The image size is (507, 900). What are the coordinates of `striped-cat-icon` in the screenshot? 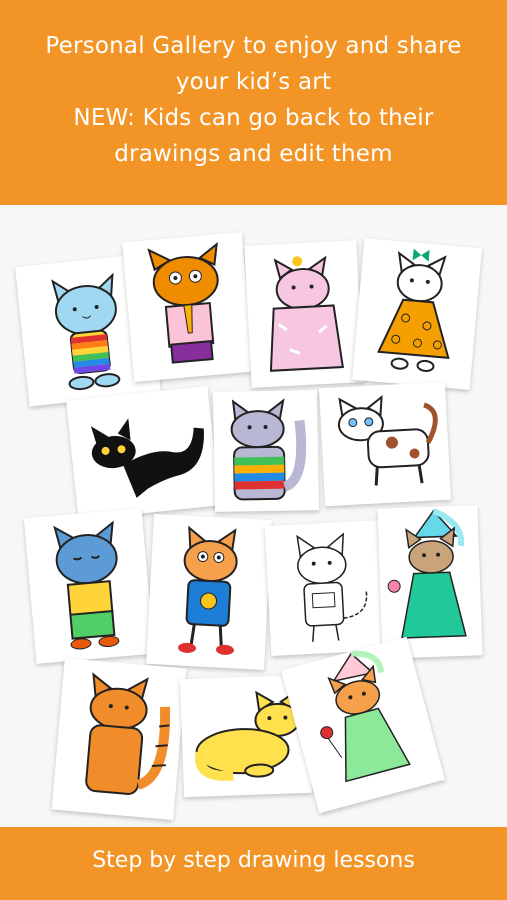 It's located at (268, 449).